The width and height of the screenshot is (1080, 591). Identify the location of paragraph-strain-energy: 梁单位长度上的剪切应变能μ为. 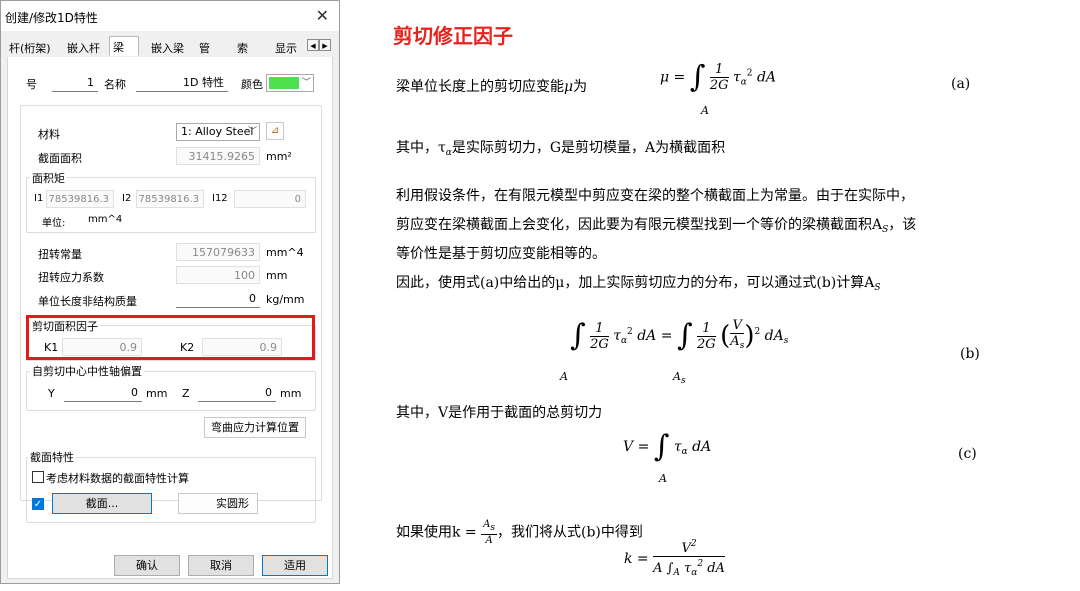
(491, 86).